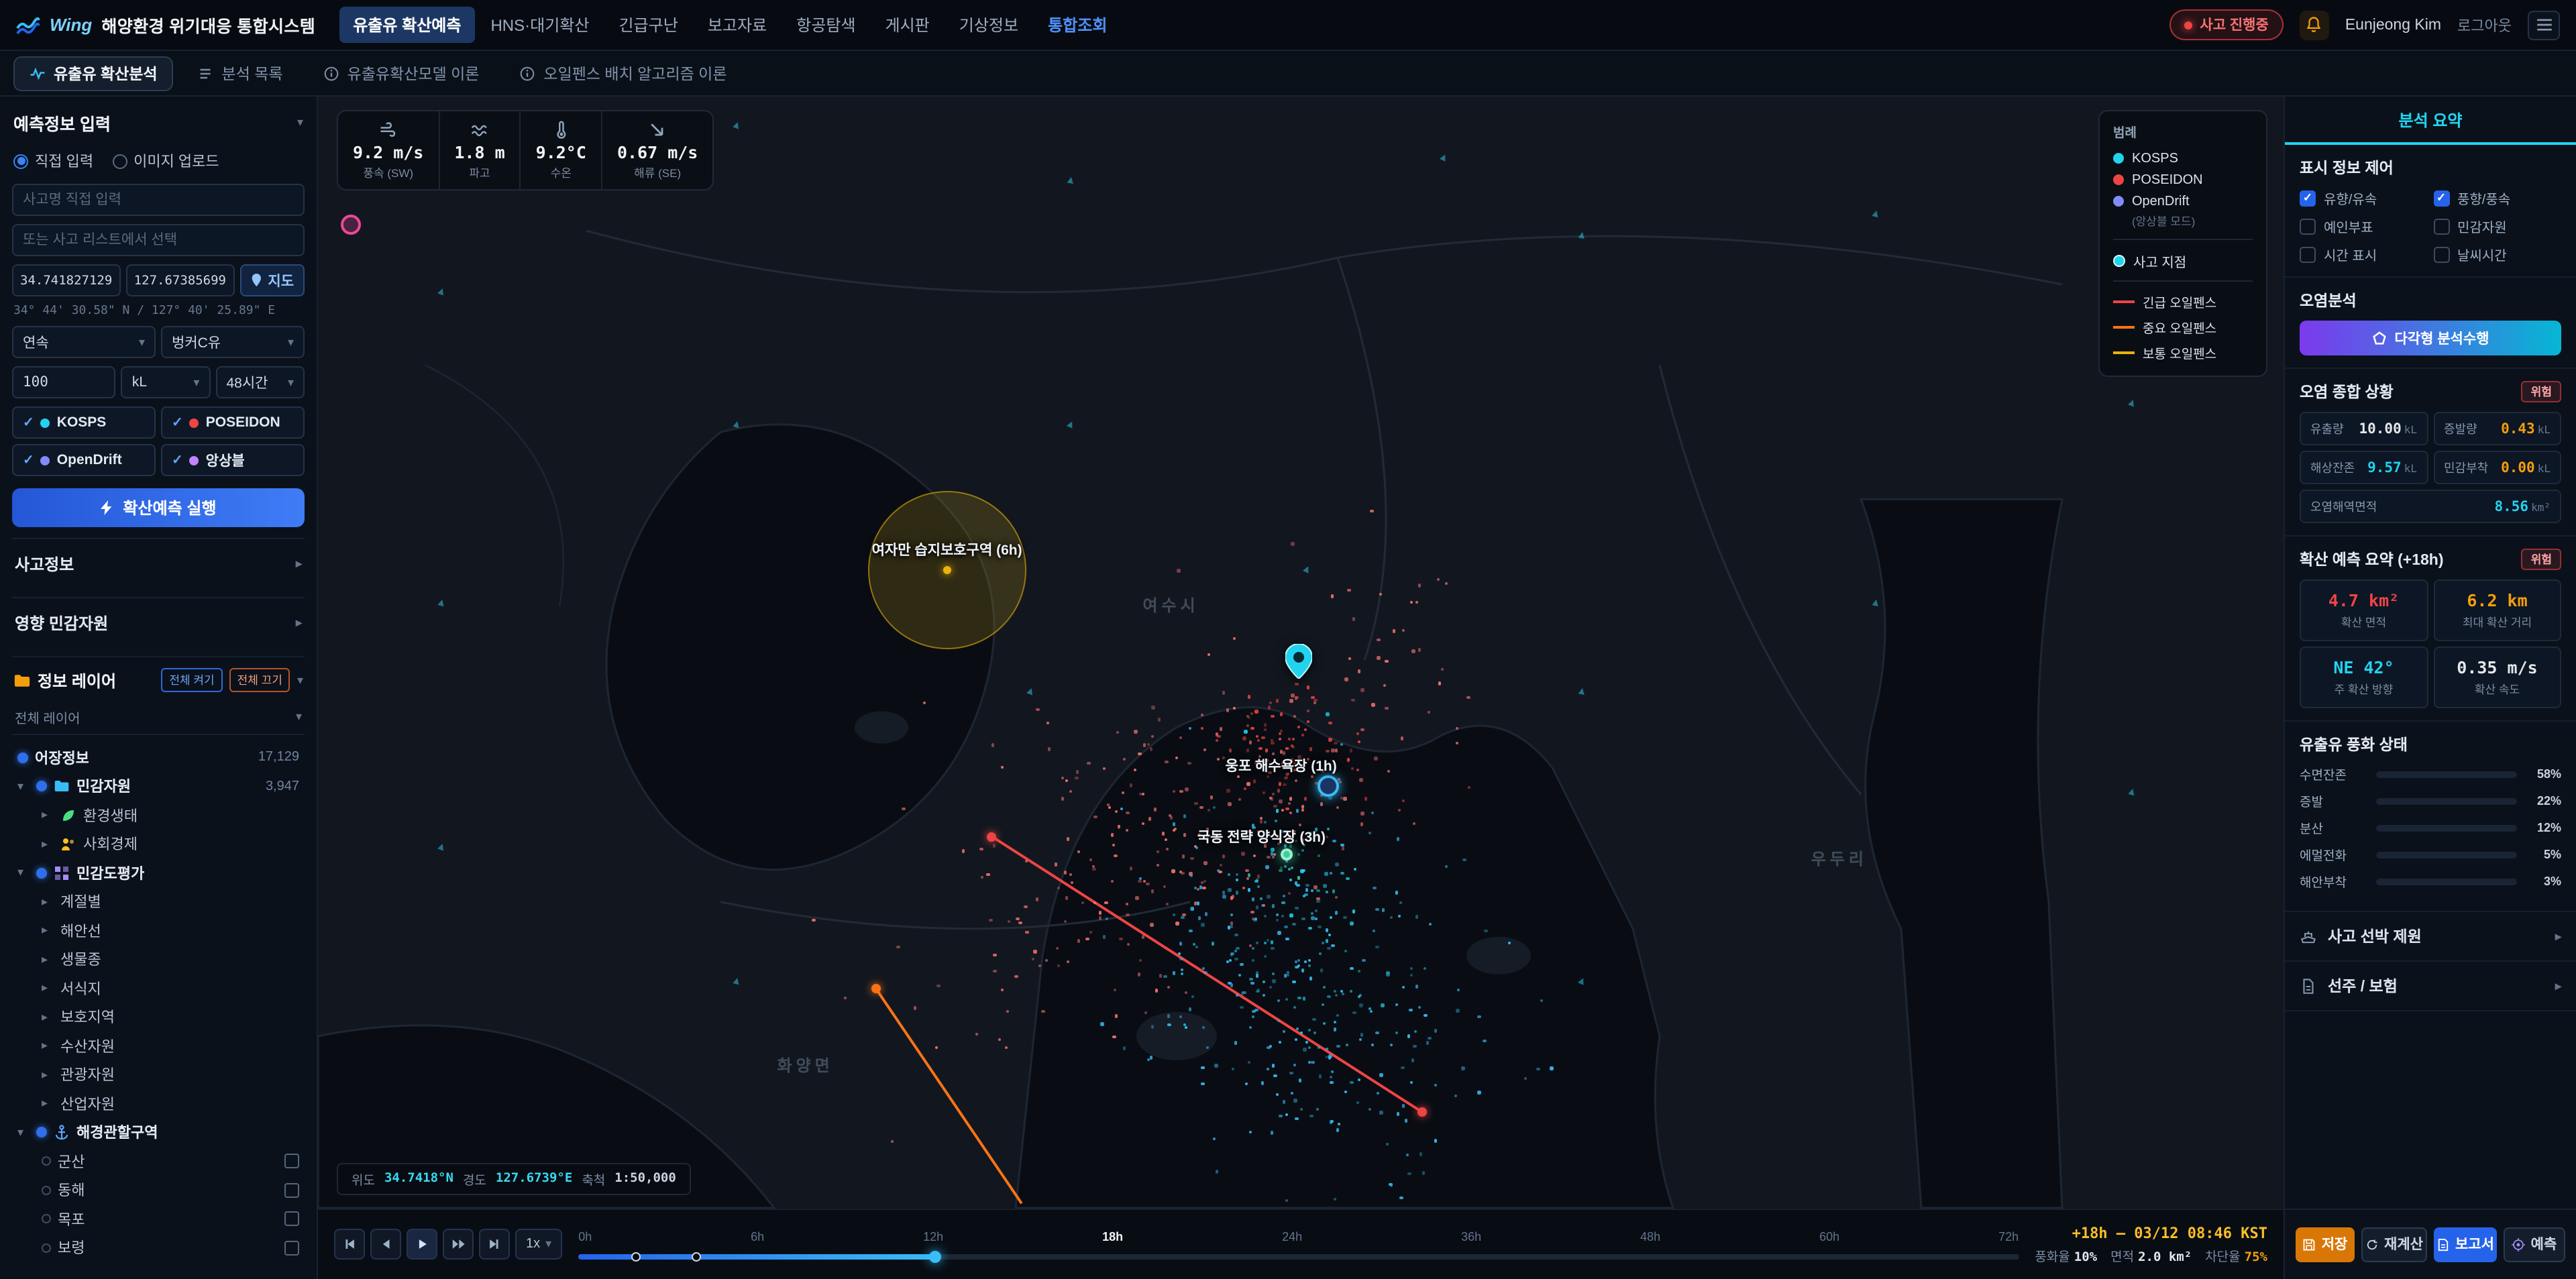 The image size is (2576, 1279). What do you see at coordinates (401, 73) in the screenshot?
I see `sub-tab: 유출유확산모델 이론` at bounding box center [401, 73].